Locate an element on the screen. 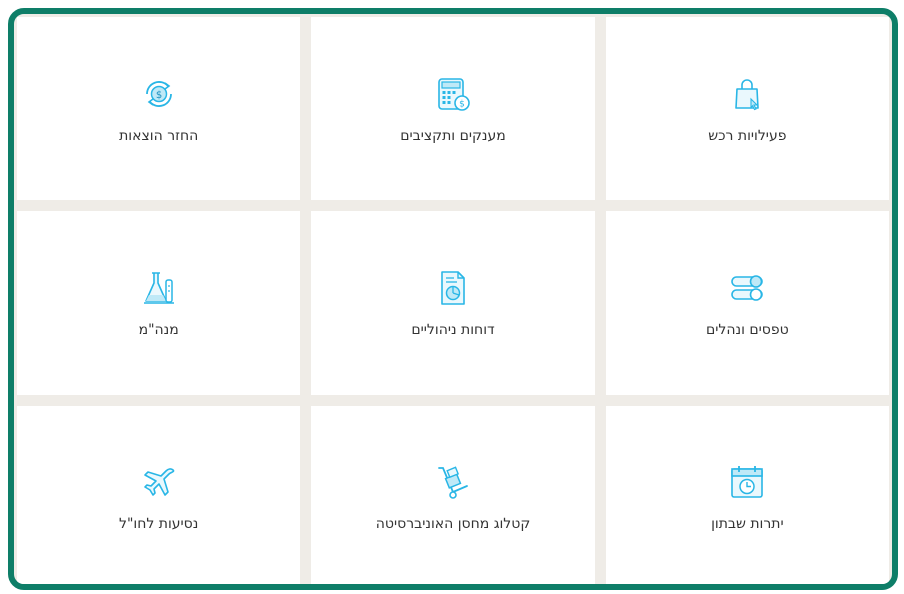 The height and width of the screenshot is (594, 904). lab-flask-icon is located at coordinates (159, 288).